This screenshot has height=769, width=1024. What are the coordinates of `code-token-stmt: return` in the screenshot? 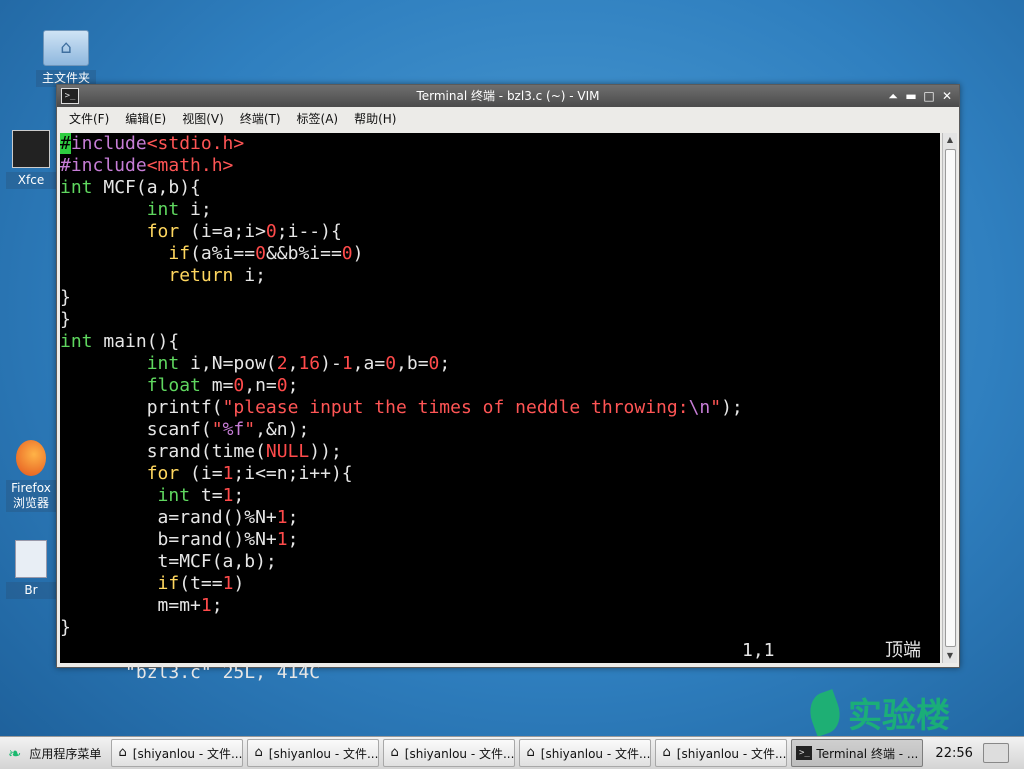 It's located at (201, 275).